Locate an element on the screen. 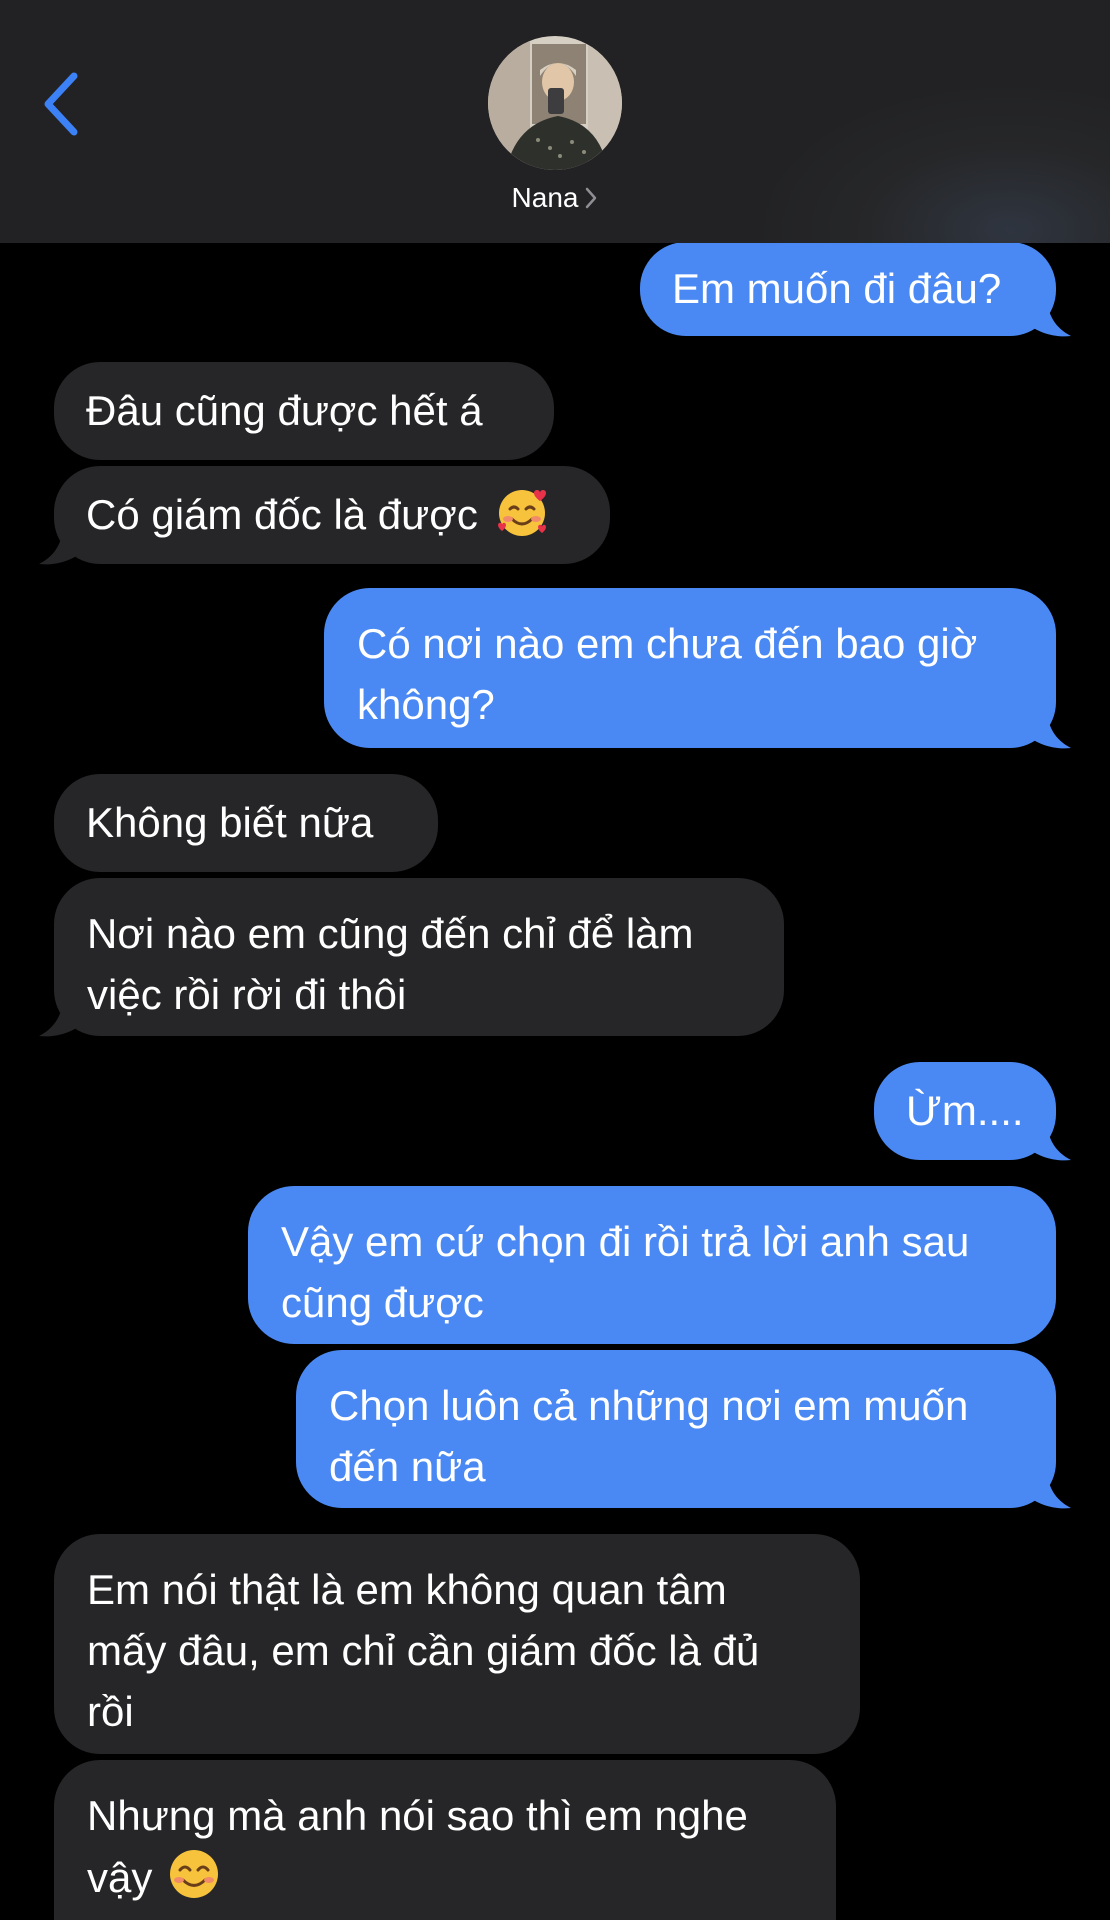 The width and height of the screenshot is (1110, 1920). contact-name-button: Nana is located at coordinates (555, 198).